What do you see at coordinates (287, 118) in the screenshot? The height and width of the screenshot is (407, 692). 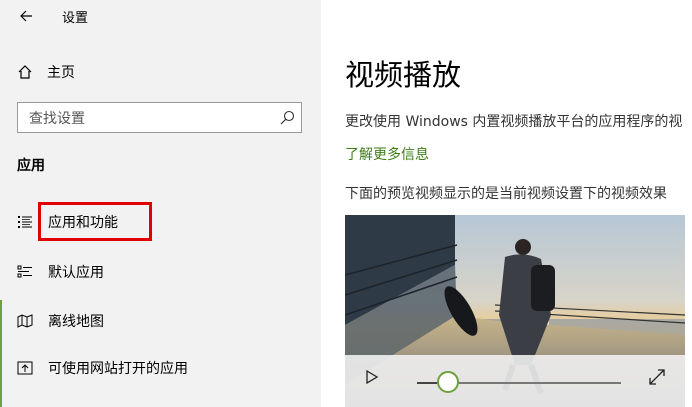 I see `search-icon` at bounding box center [287, 118].